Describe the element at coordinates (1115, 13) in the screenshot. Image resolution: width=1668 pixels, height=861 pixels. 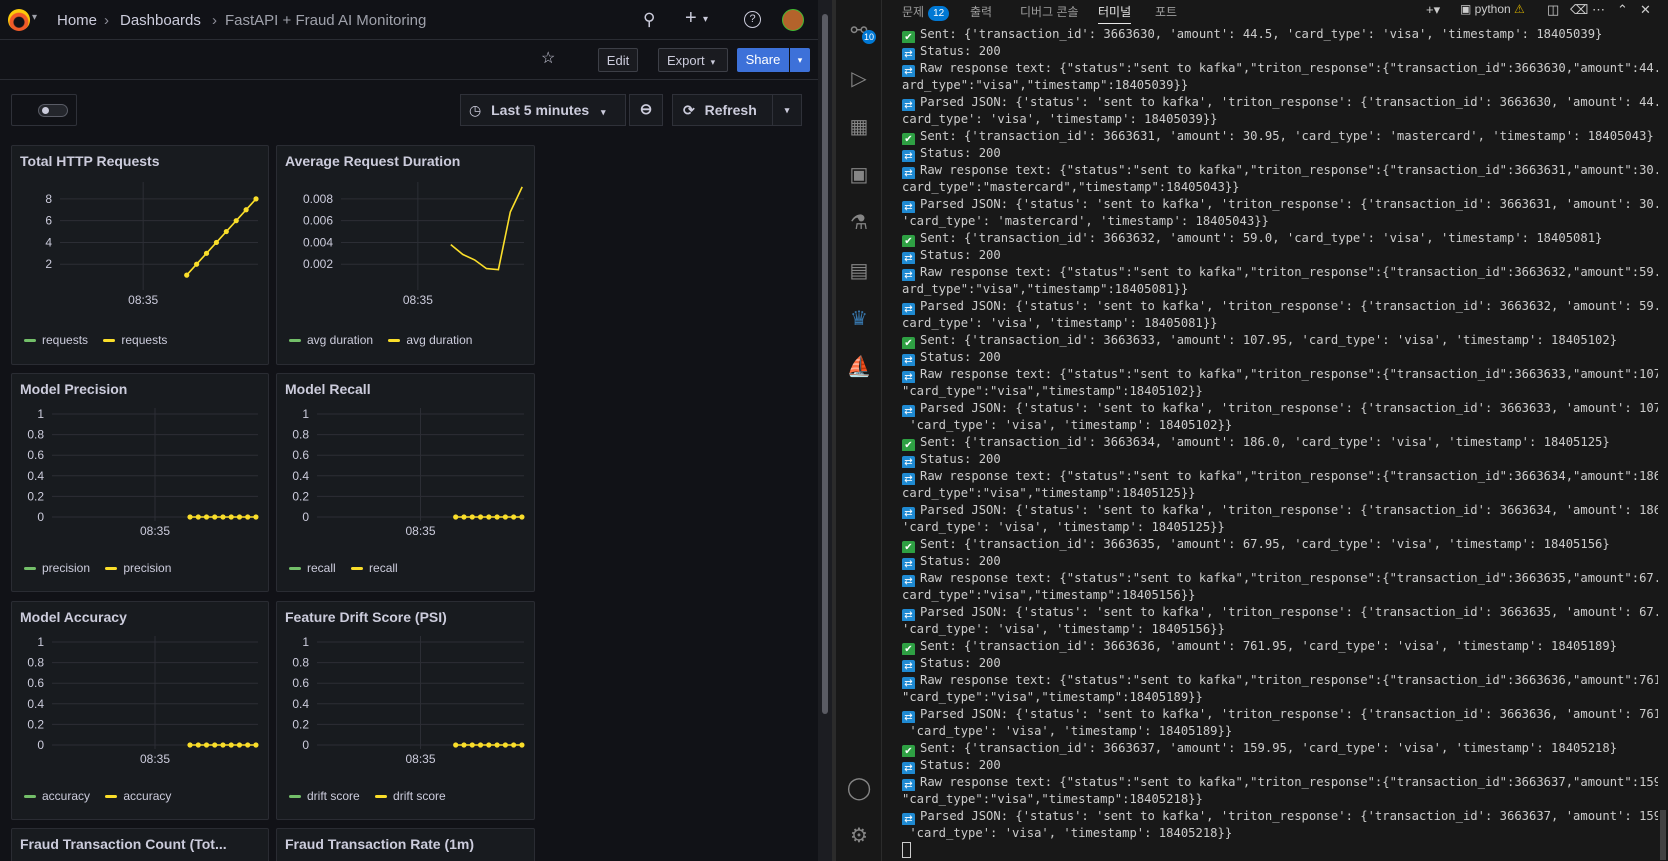
I see `tab-terminal: 터미널` at that location.